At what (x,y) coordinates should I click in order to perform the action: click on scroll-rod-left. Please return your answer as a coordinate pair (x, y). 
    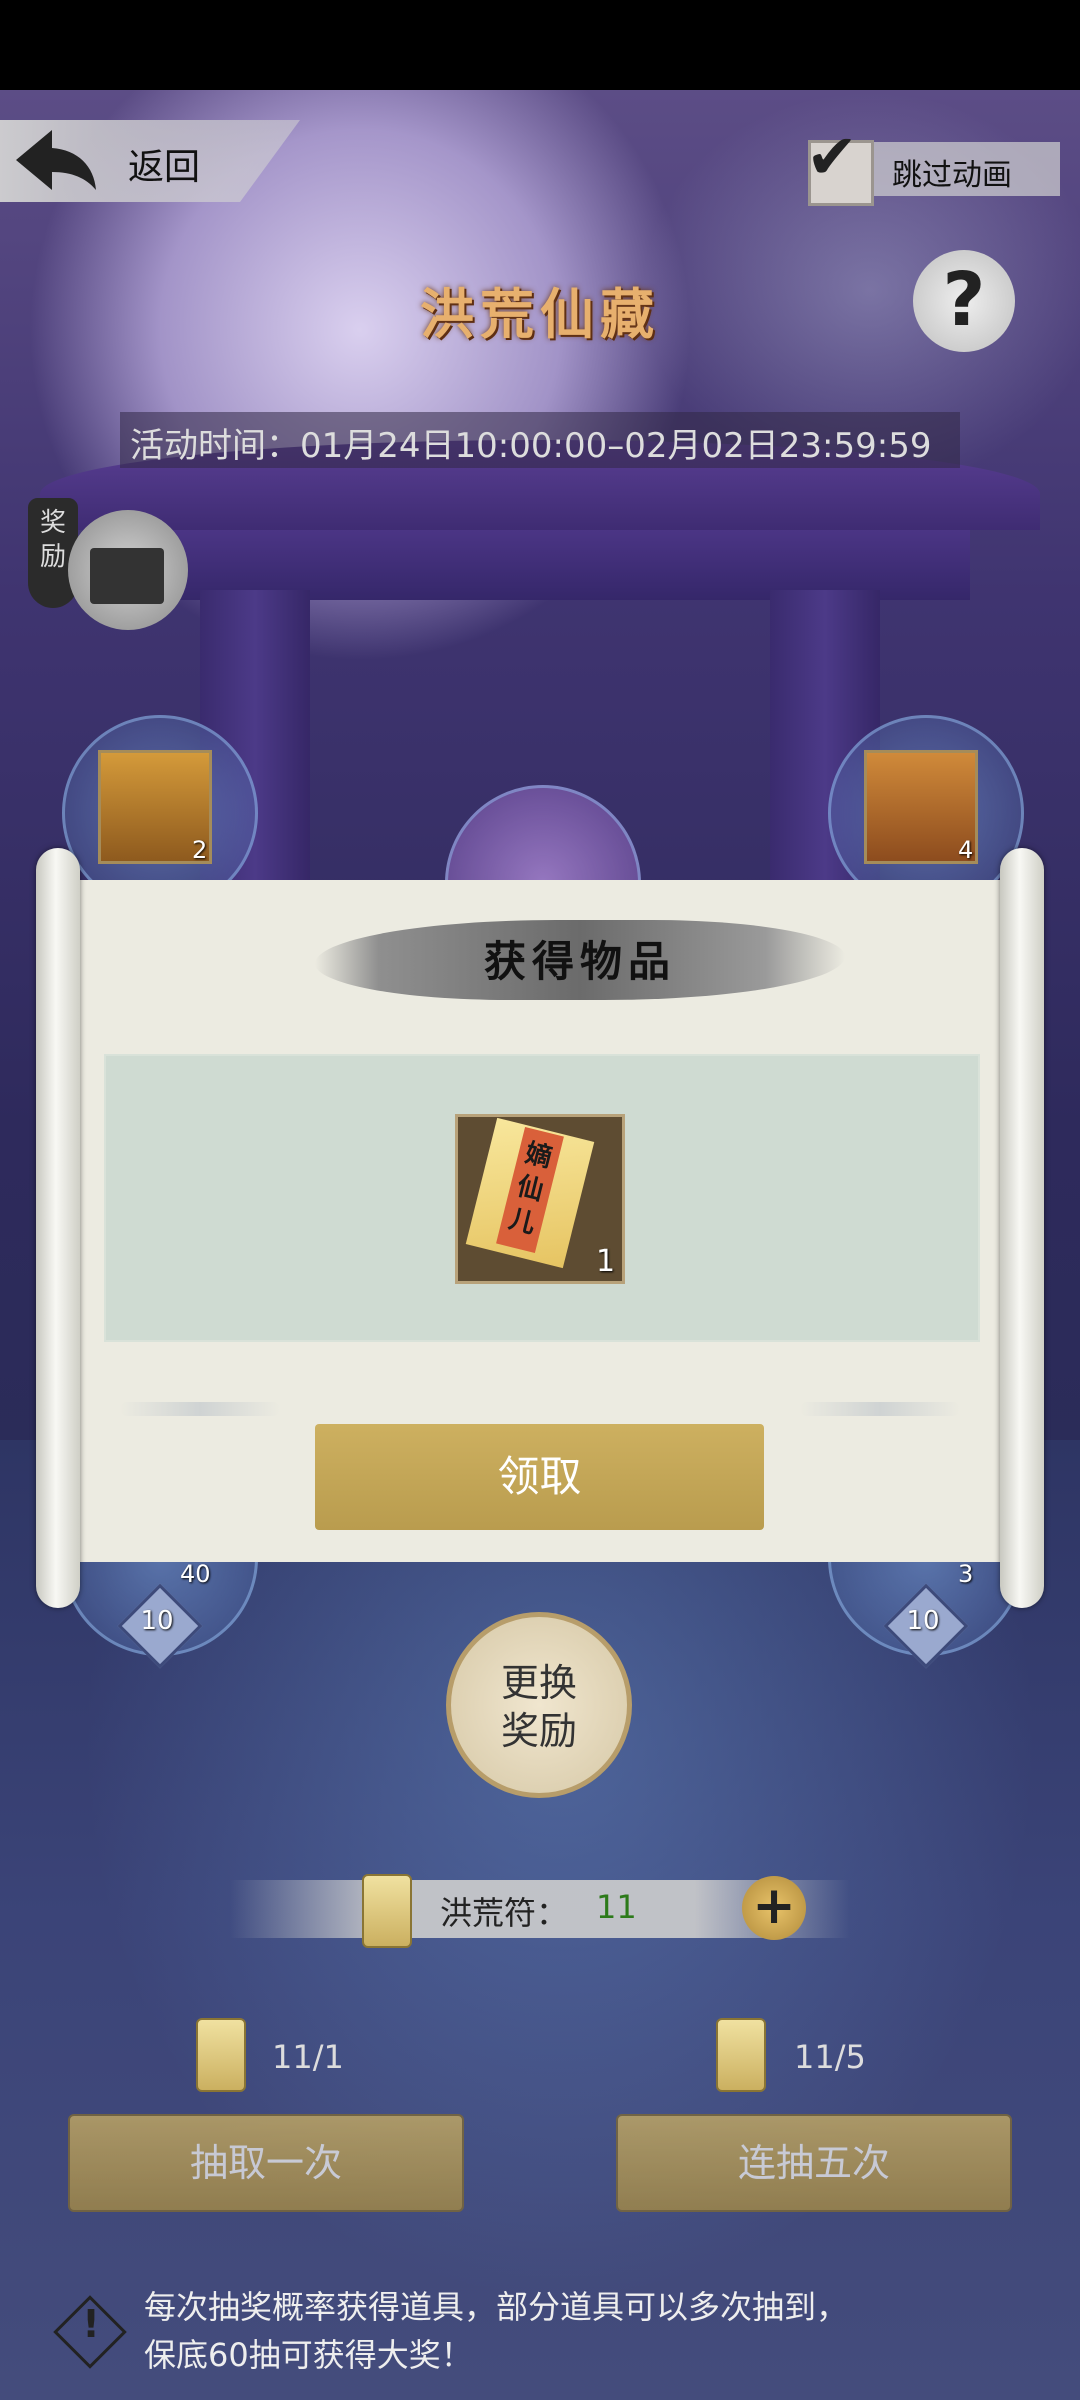
    Looking at the image, I should click on (58, 1228).